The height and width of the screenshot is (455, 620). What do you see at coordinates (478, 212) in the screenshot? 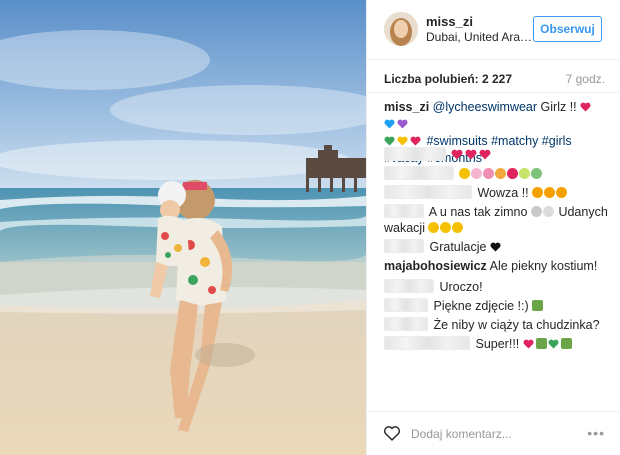
I see `comment-text: A u nas tak zimno` at bounding box center [478, 212].